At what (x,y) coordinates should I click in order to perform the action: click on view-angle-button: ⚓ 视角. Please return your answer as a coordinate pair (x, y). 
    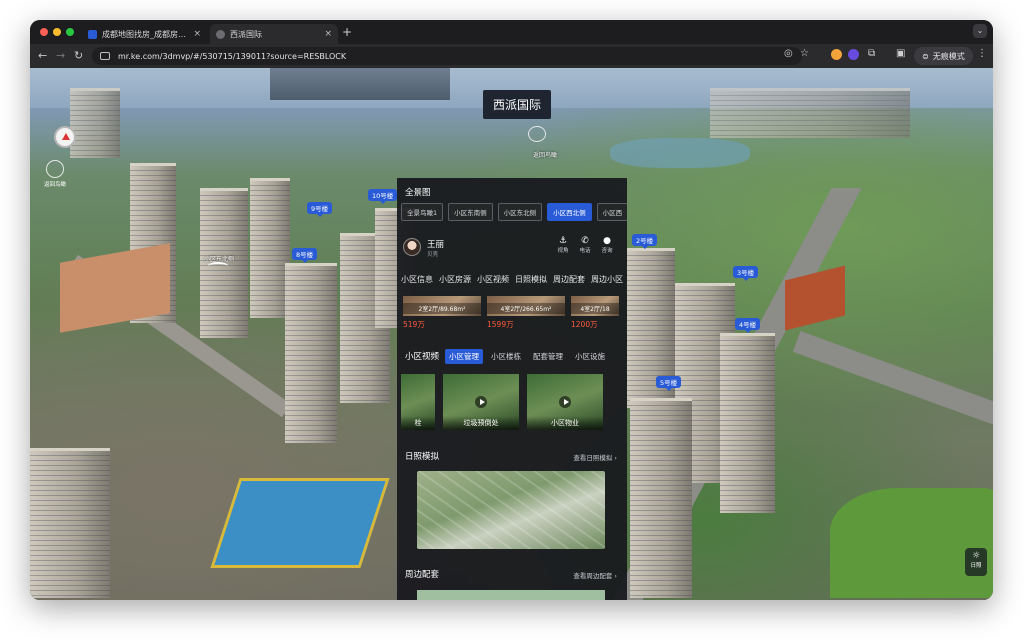
    Looking at the image, I should click on (563, 245).